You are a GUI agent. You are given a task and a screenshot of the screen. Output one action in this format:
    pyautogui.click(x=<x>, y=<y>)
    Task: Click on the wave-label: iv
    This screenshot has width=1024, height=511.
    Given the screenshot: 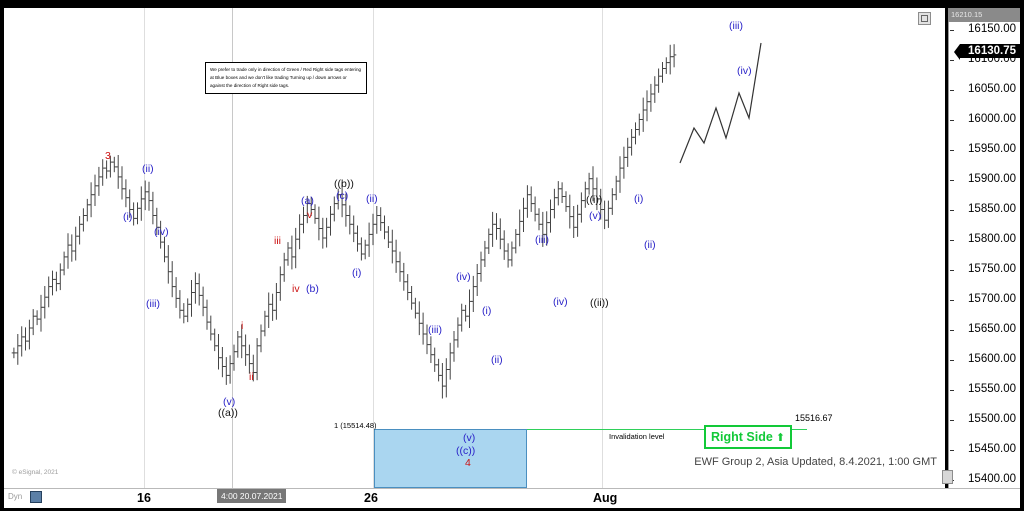 What is the action you would take?
    pyautogui.click(x=296, y=289)
    